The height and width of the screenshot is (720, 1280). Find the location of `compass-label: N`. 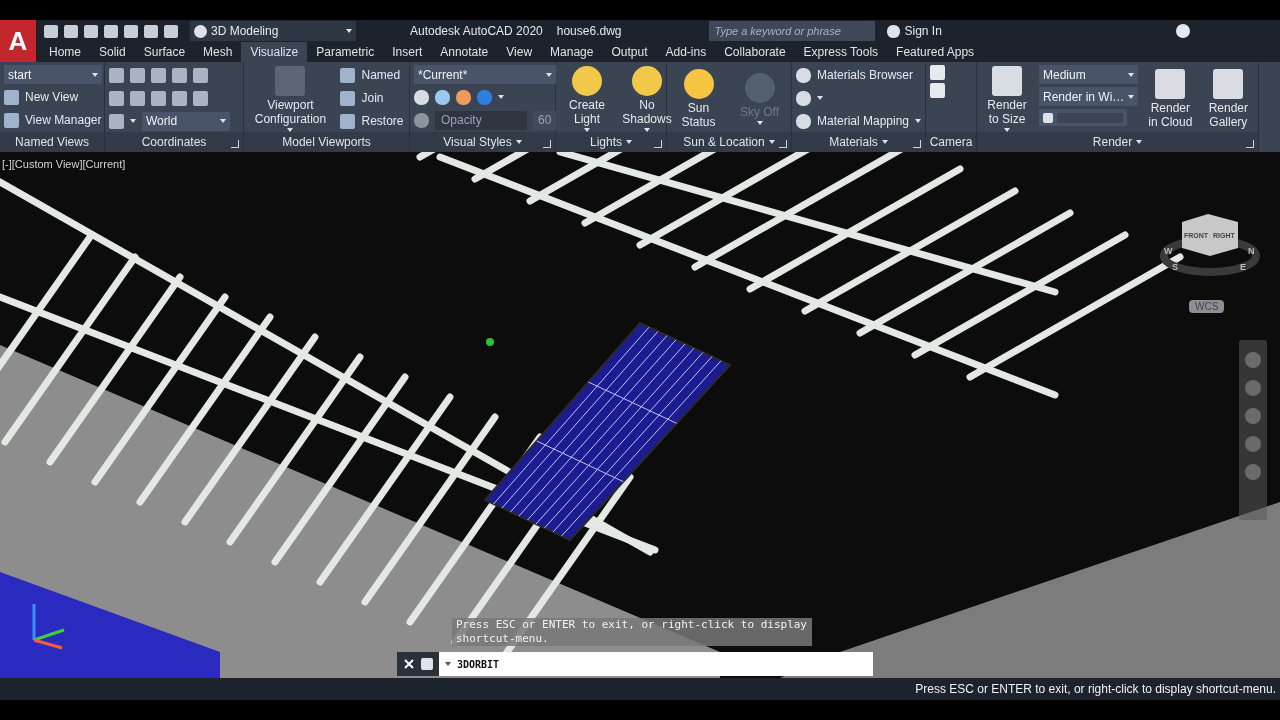

compass-label: N is located at coordinates (1251, 251).